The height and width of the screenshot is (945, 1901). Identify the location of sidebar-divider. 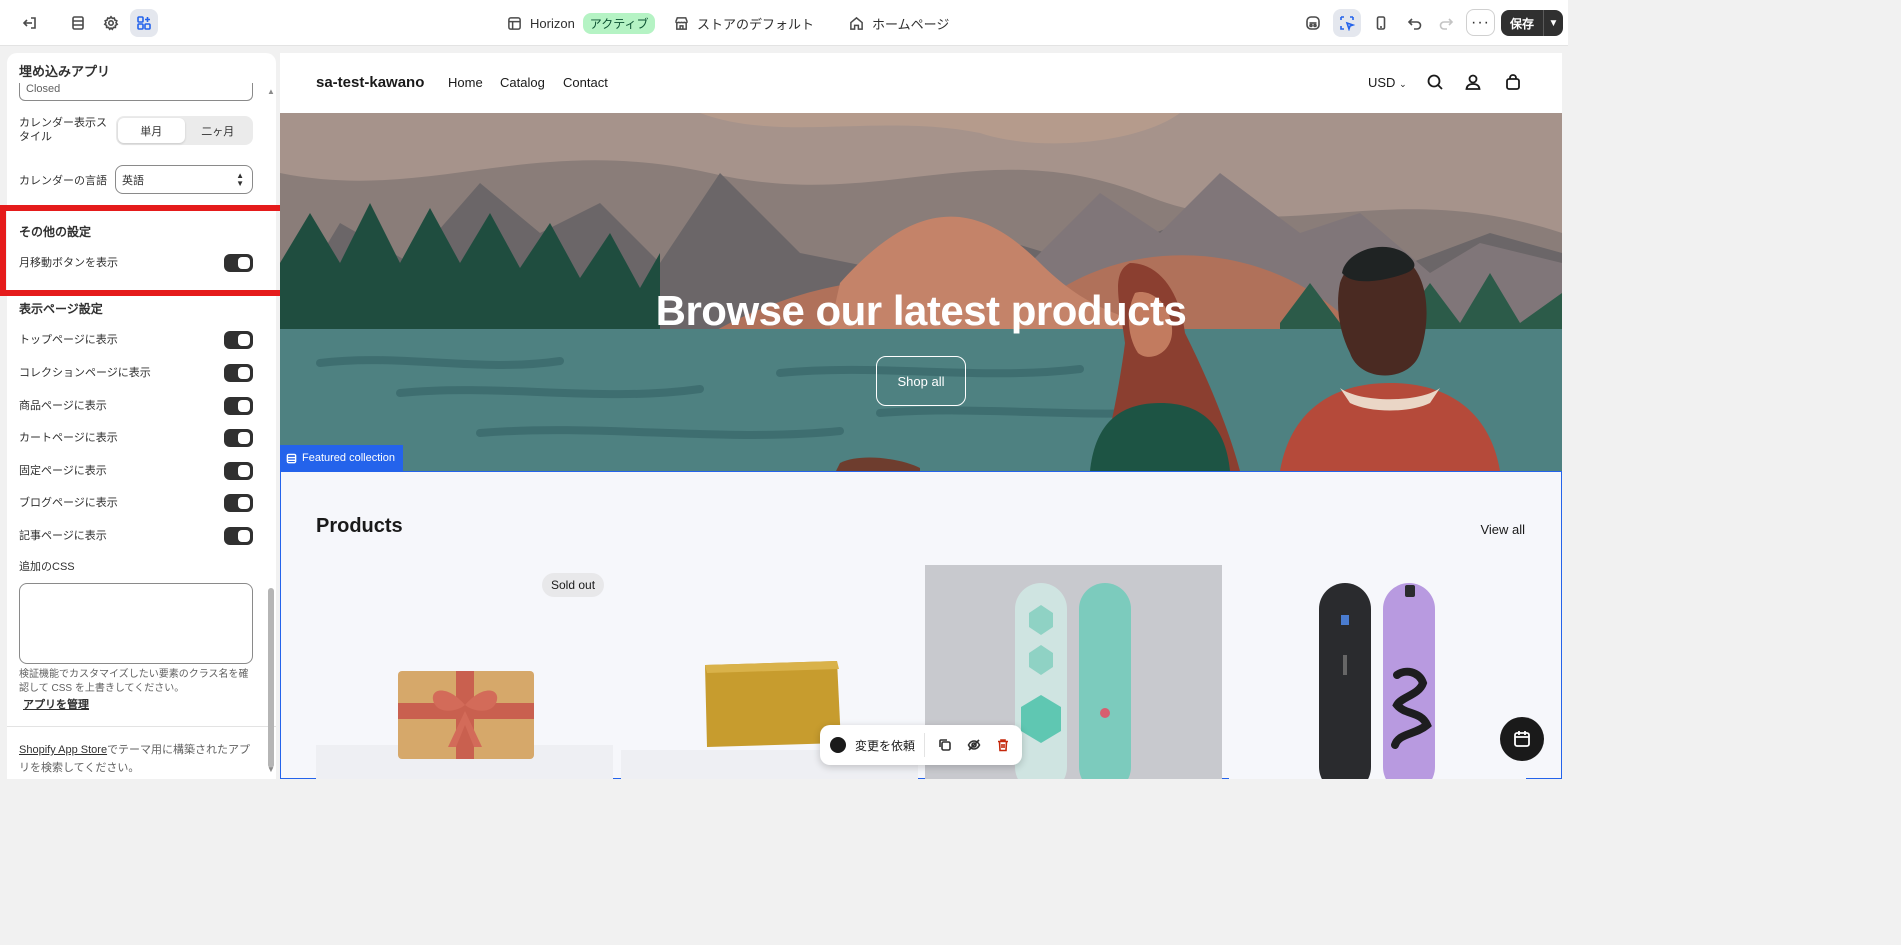
(141, 726).